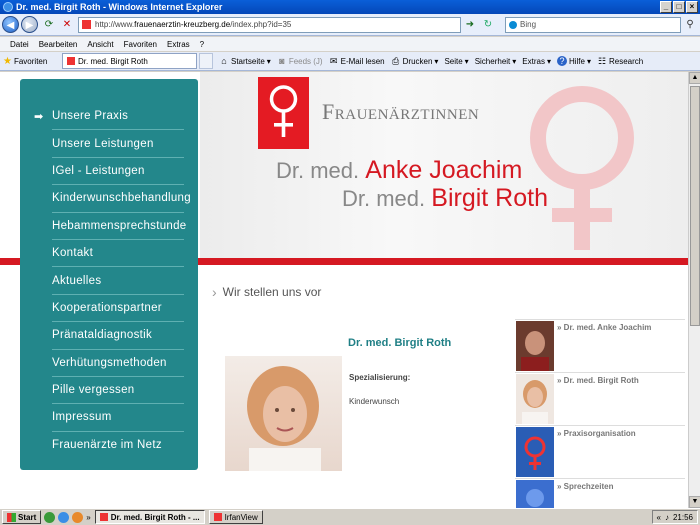 The width and height of the screenshot is (700, 525). I want to click on menu-help: ?, so click(202, 44).